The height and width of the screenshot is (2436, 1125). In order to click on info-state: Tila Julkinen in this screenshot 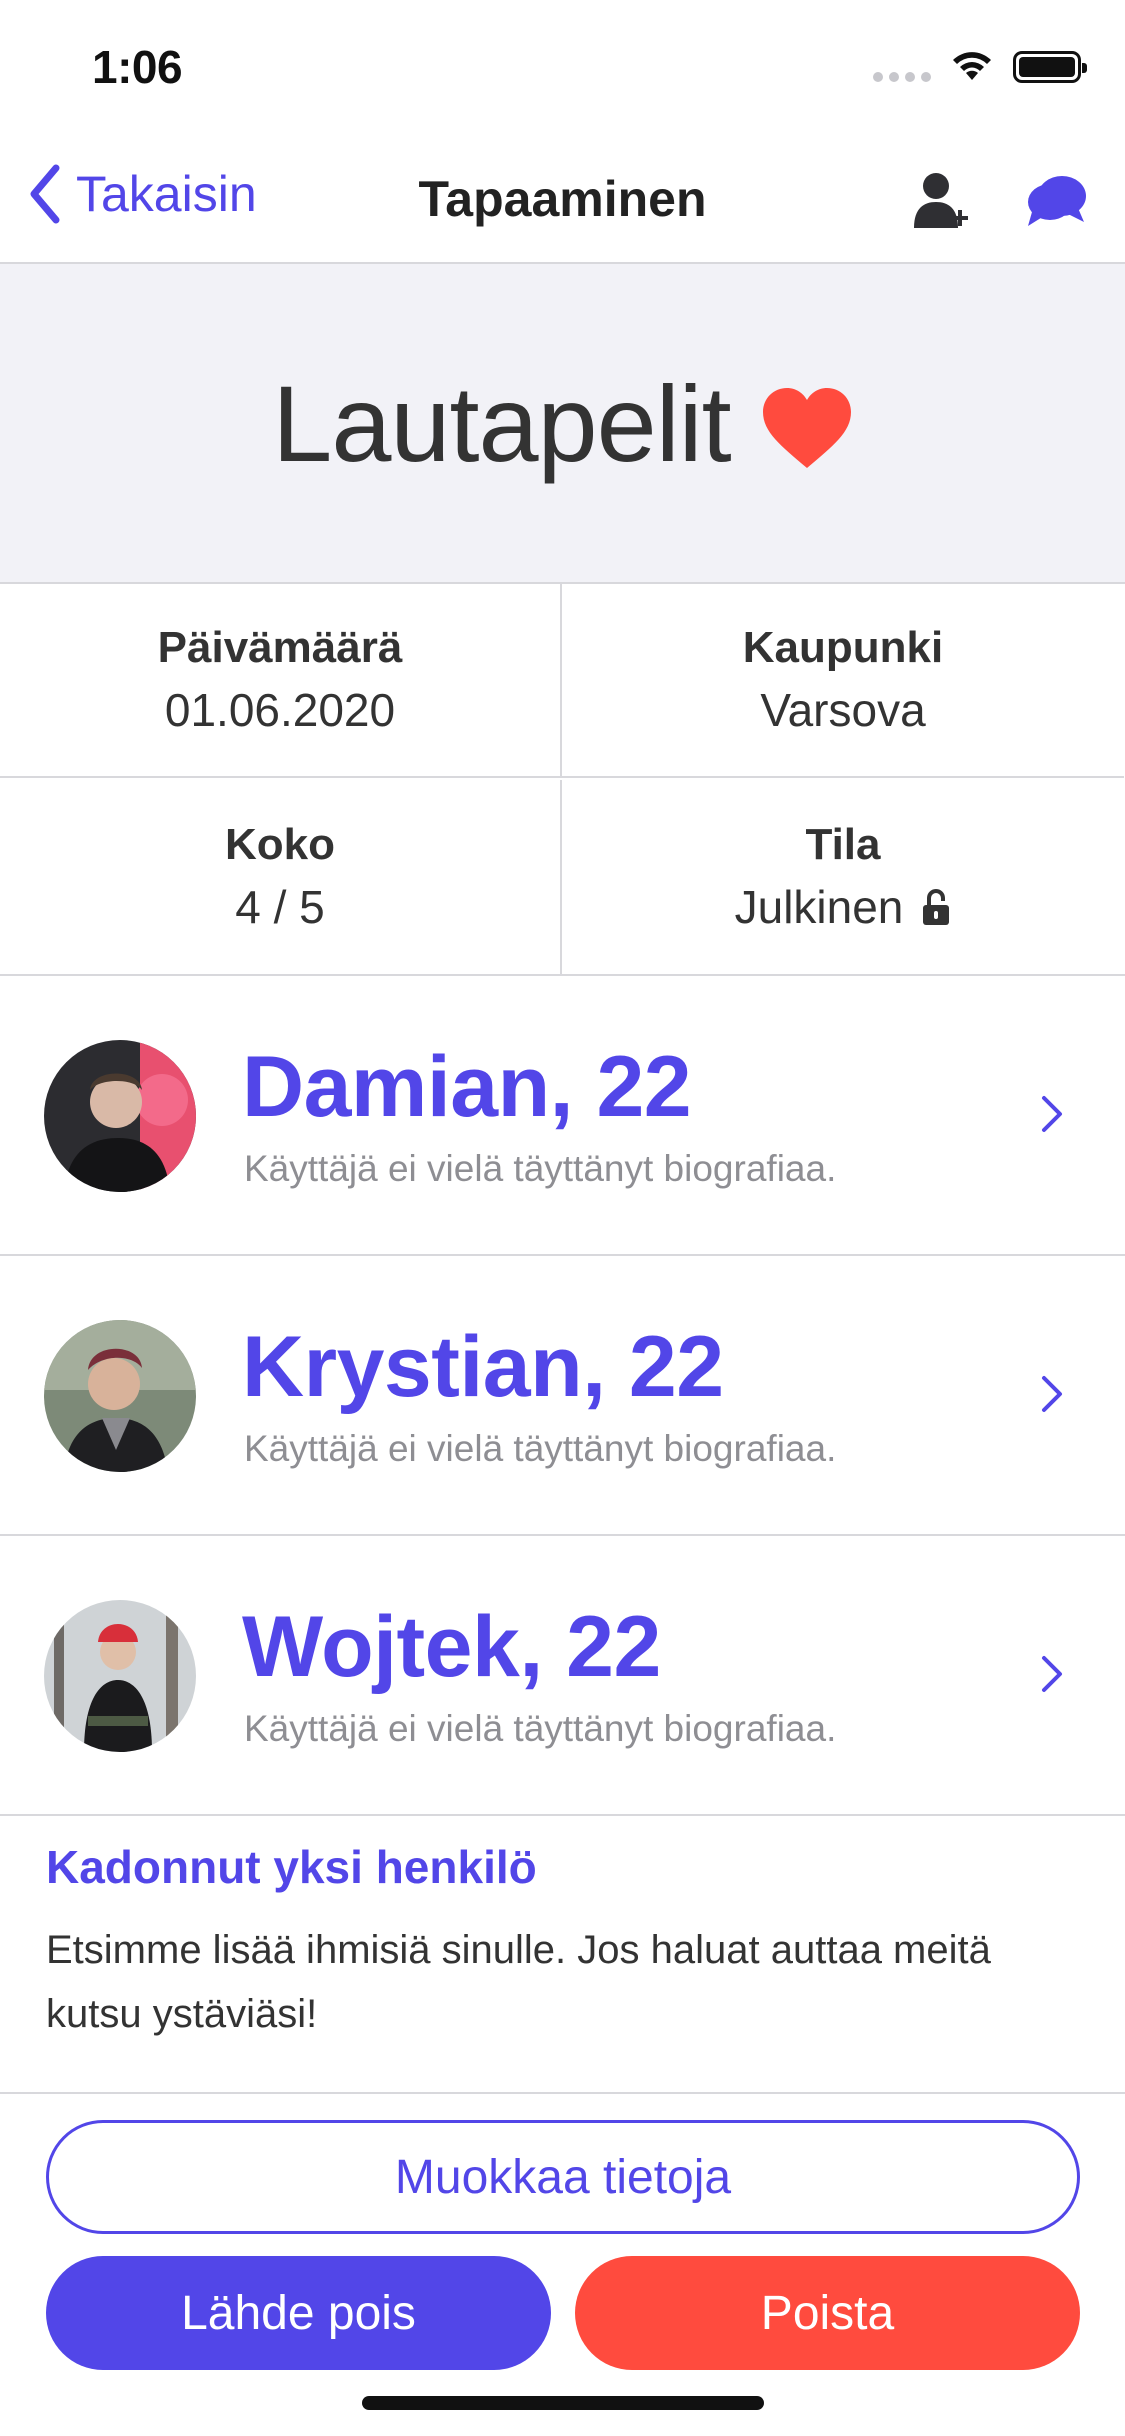, I will do `click(843, 877)`.